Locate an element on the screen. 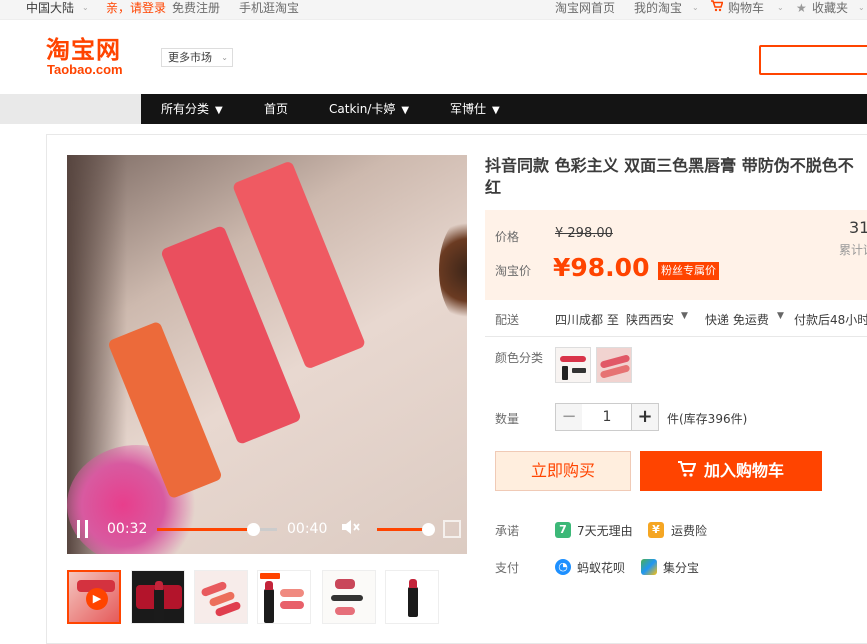 The image size is (867, 644). promise-row: 承诺 7 7天无理由 ¥ 运费险 is located at coordinates (676, 530).